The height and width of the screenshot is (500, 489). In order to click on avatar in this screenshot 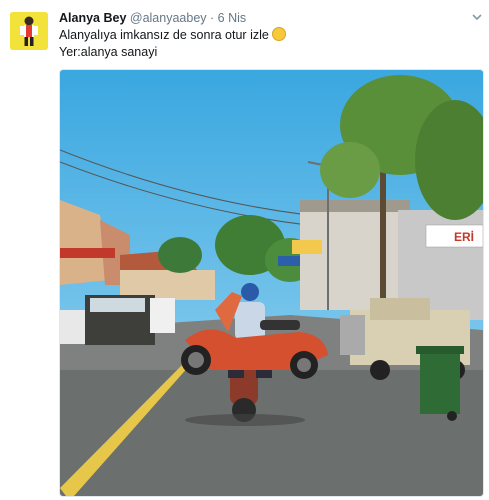, I will do `click(29, 31)`.